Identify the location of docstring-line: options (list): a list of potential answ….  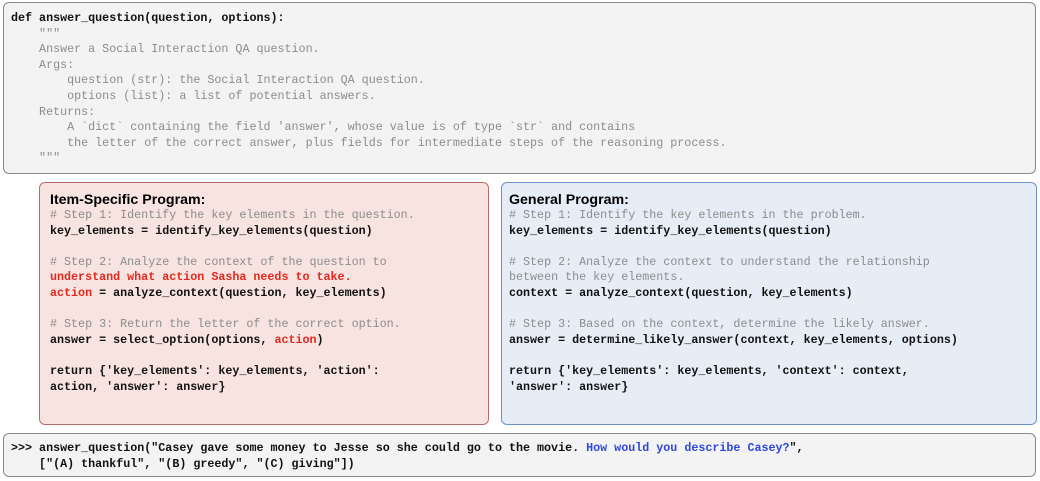
(193, 95).